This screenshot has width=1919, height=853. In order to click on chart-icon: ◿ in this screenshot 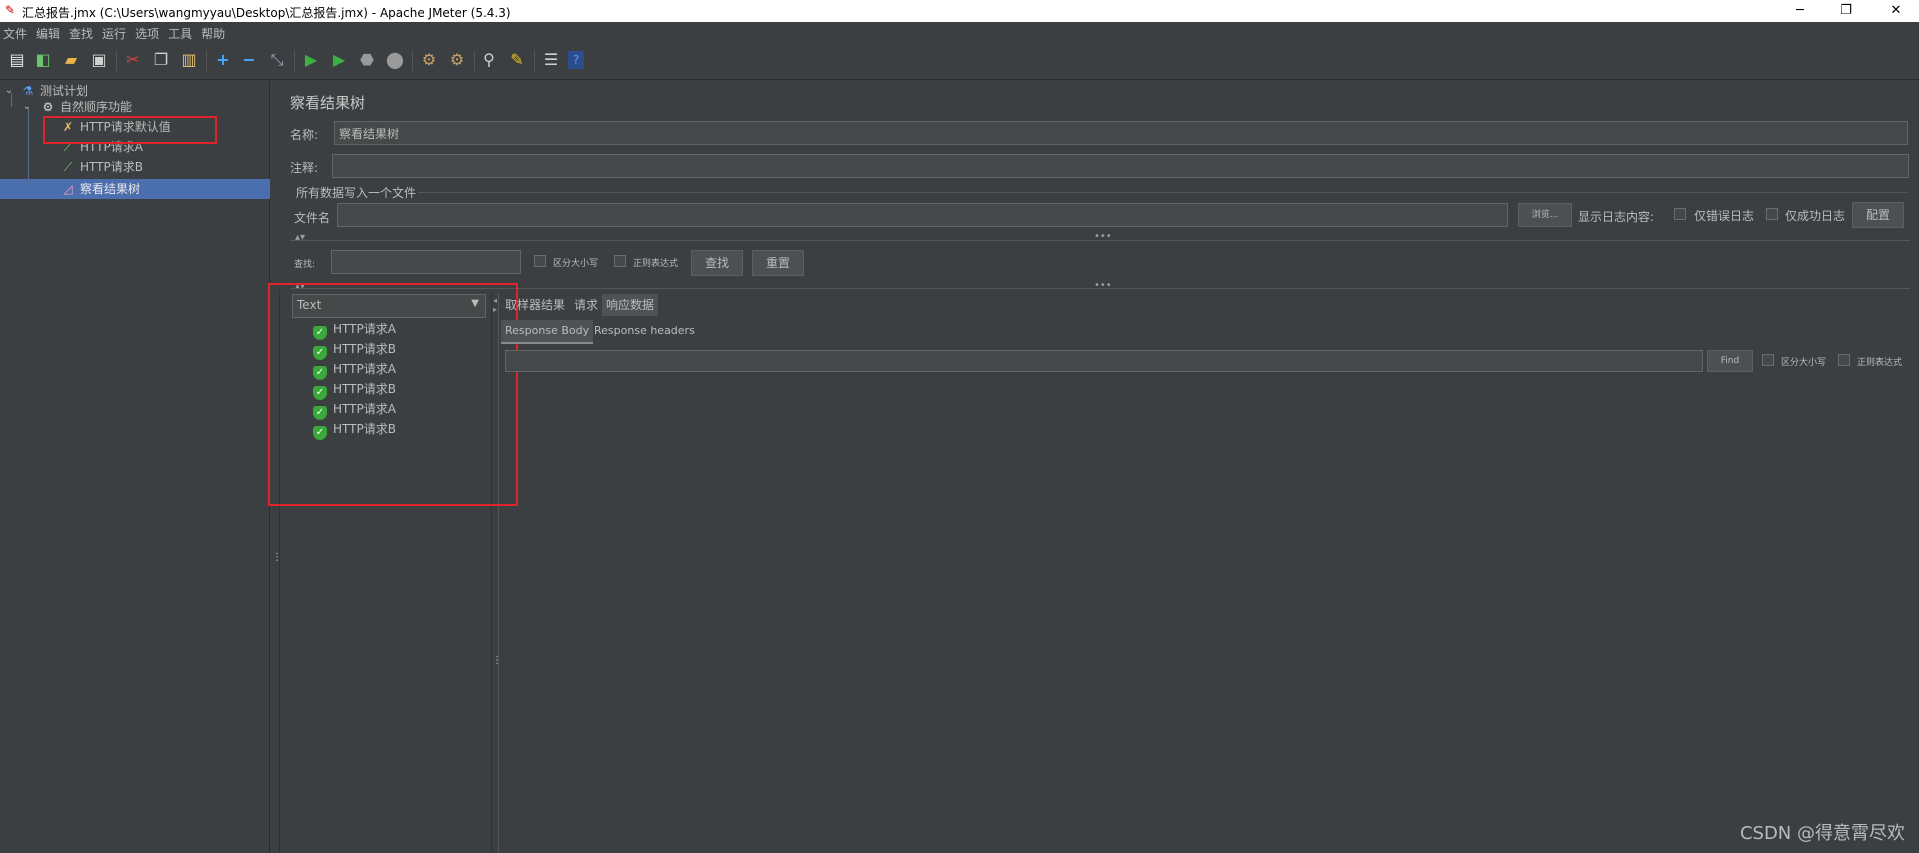, I will do `click(68, 189)`.